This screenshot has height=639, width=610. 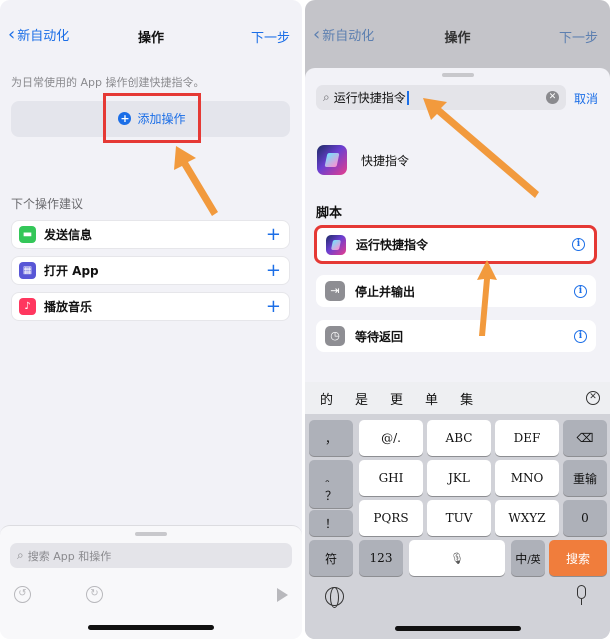 What do you see at coordinates (527, 438) in the screenshot?
I see `key-def: DEF` at bounding box center [527, 438].